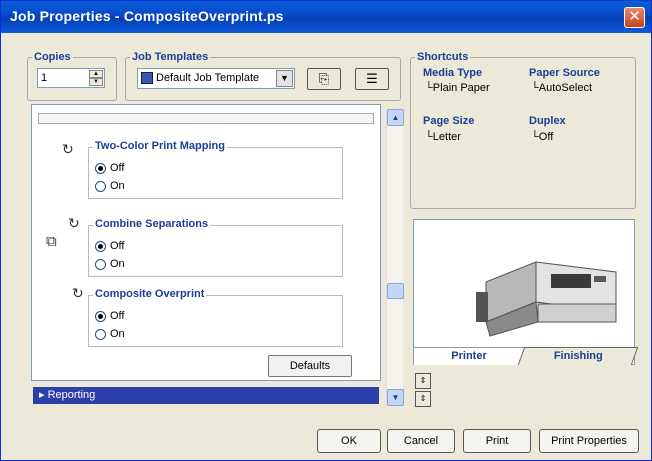 This screenshot has height=461, width=652. I want to click on combine-separations-off-radio: Off, so click(109, 246).